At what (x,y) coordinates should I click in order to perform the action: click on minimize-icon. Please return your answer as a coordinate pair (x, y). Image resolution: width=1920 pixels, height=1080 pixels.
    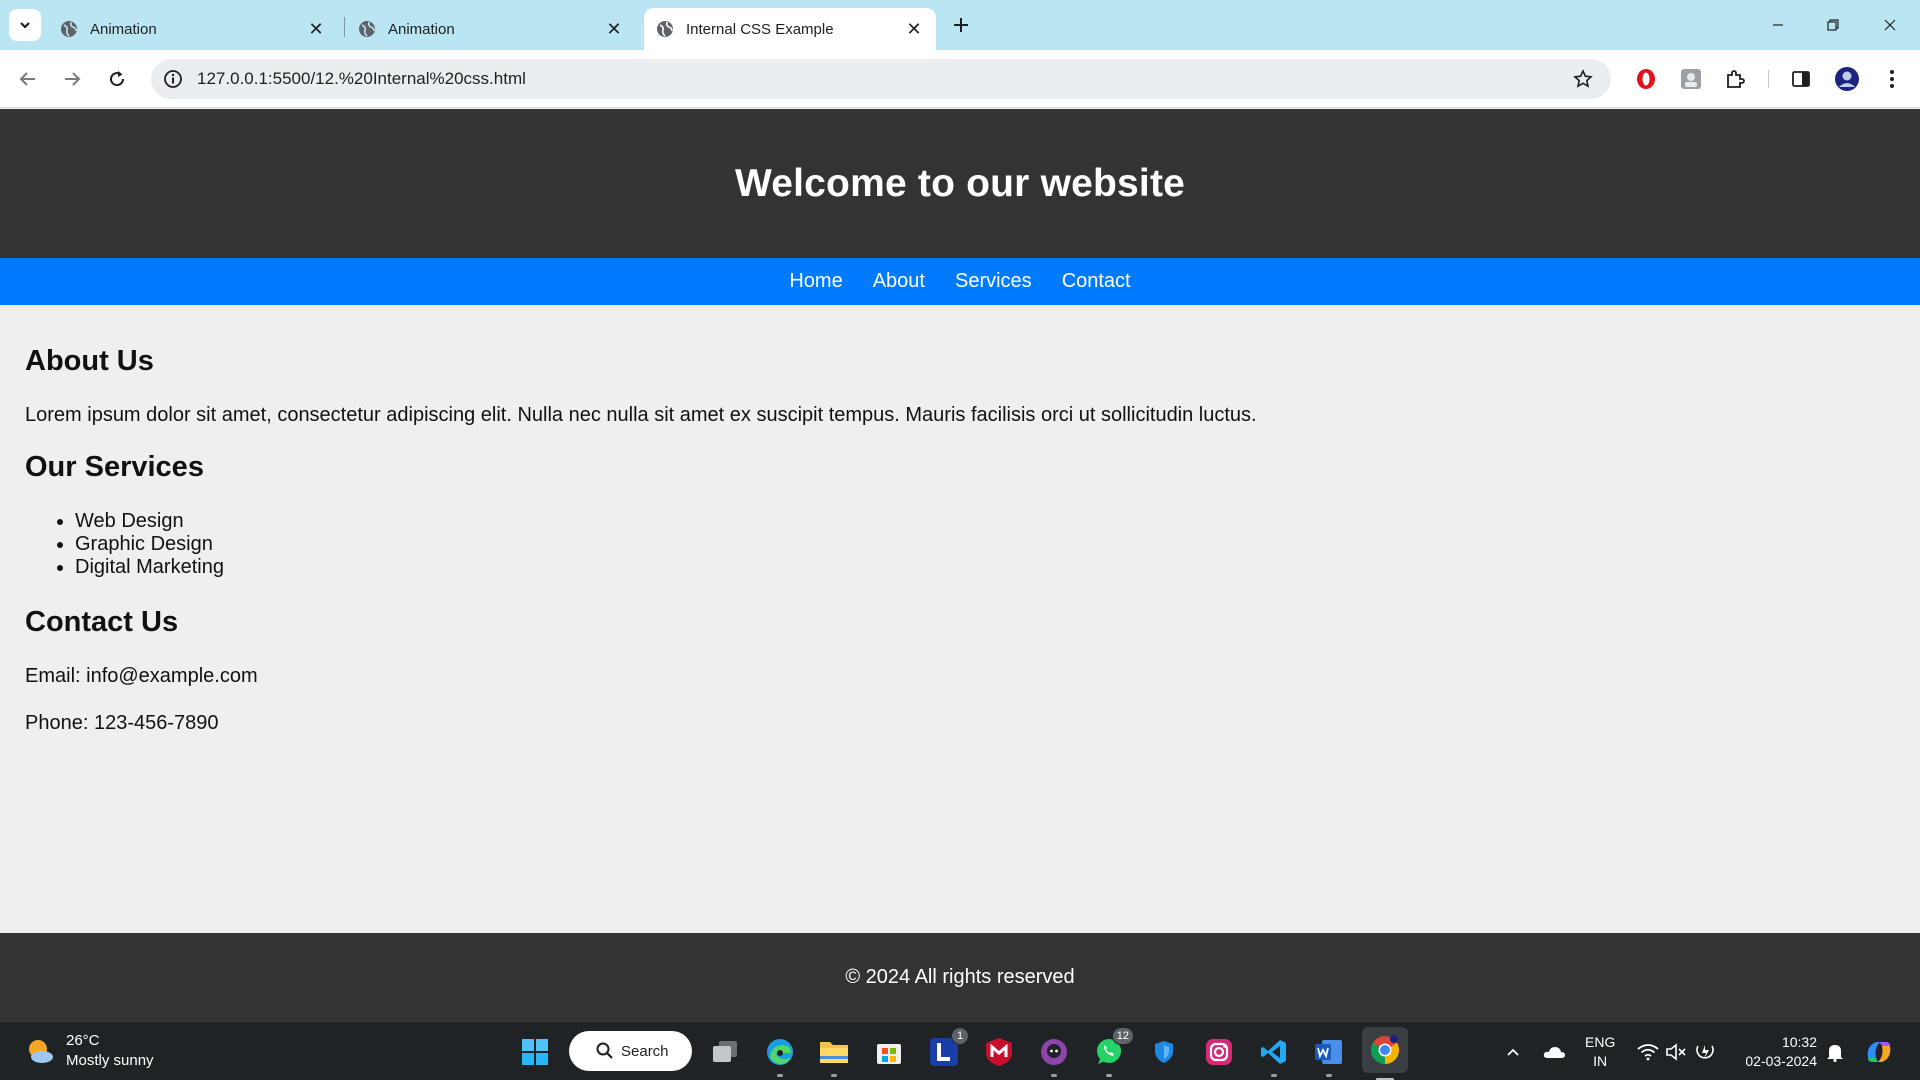
    Looking at the image, I should click on (1778, 25).